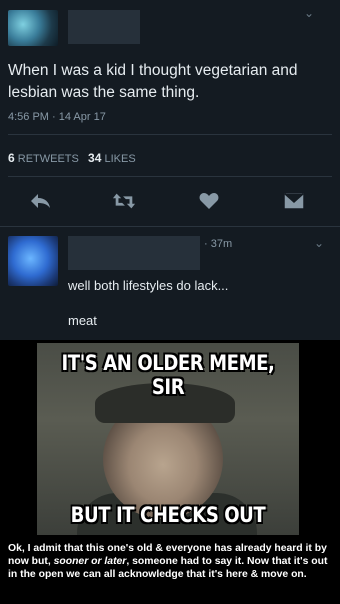  Describe the element at coordinates (40, 201) in the screenshot. I see `reply-icon` at that location.